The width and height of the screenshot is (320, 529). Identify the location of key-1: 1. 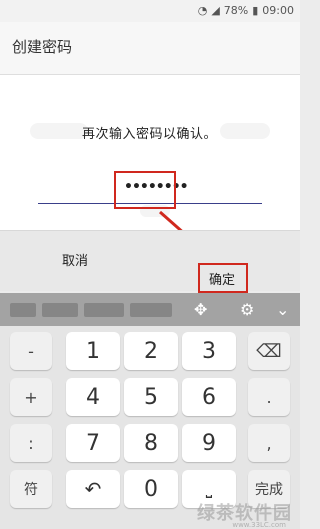
(93, 351).